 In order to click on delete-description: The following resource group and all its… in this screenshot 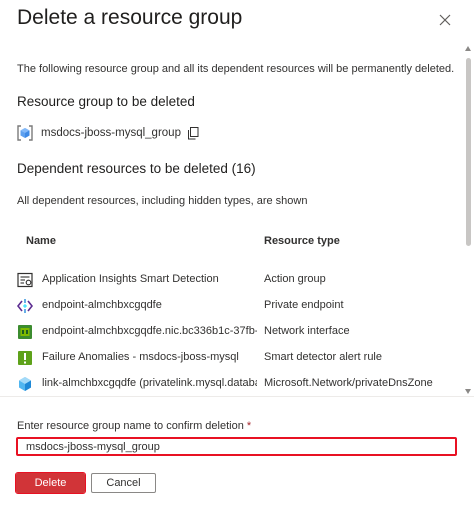, I will do `click(236, 69)`.